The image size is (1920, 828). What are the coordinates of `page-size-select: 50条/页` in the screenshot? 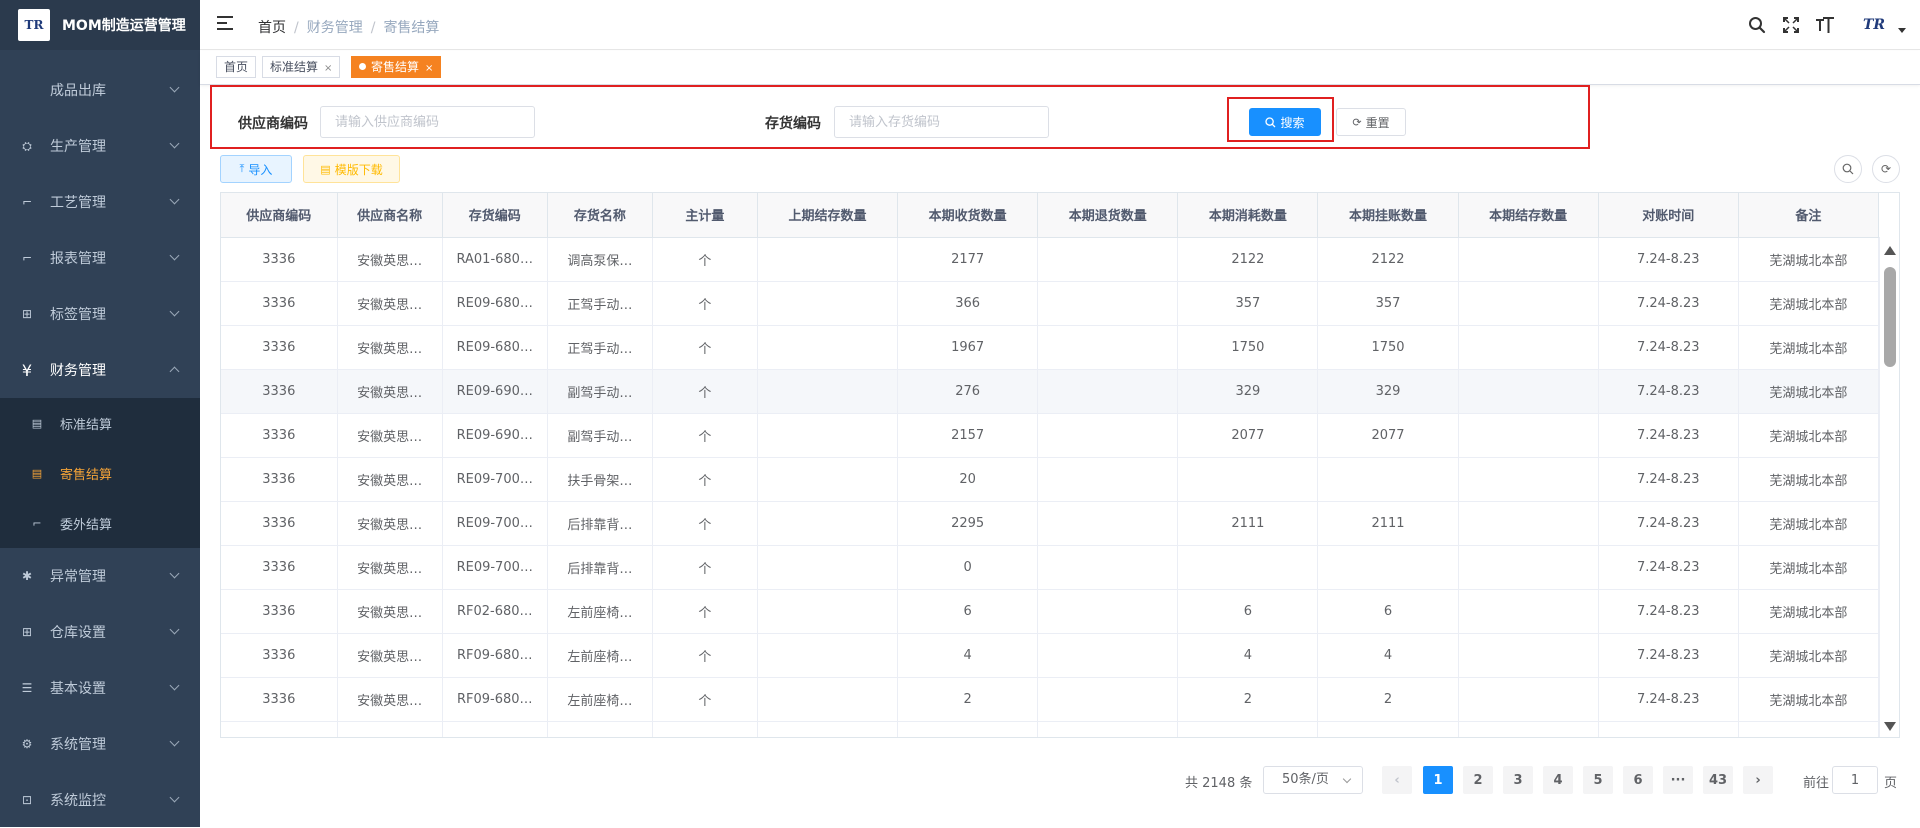 It's located at (1313, 780).